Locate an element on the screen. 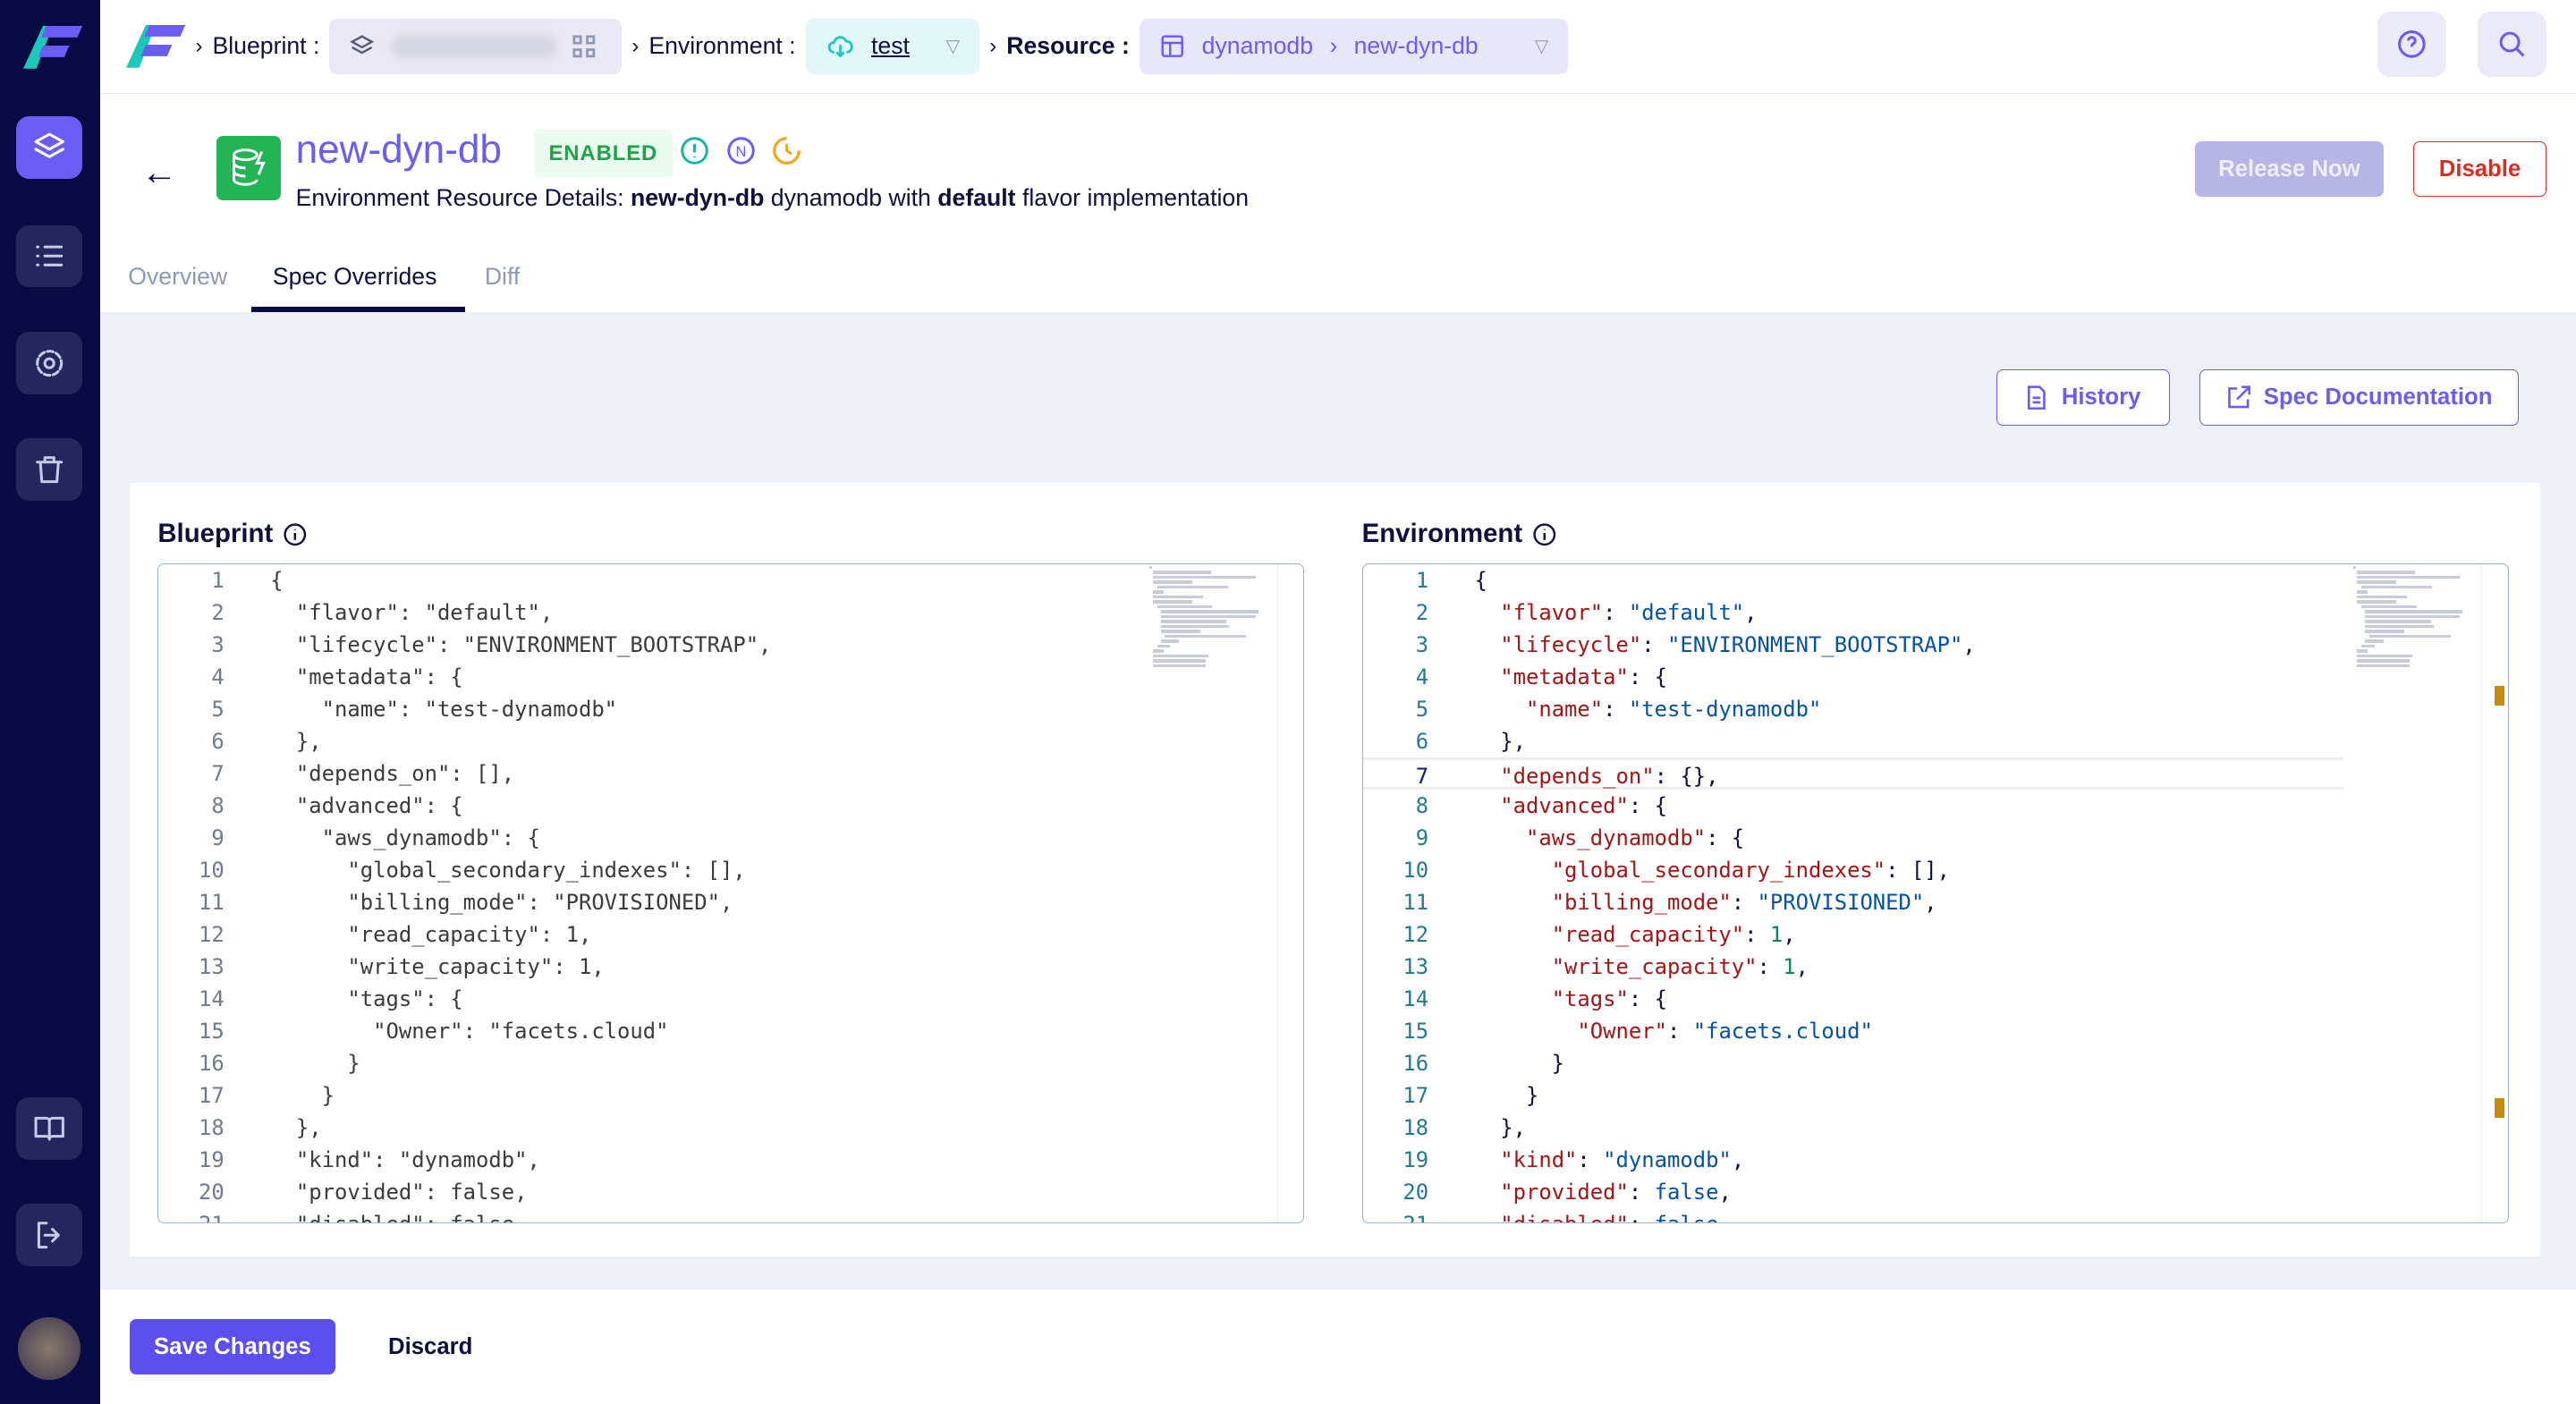  code-line: 7 "depends_on": [], is located at coordinates (730, 774).